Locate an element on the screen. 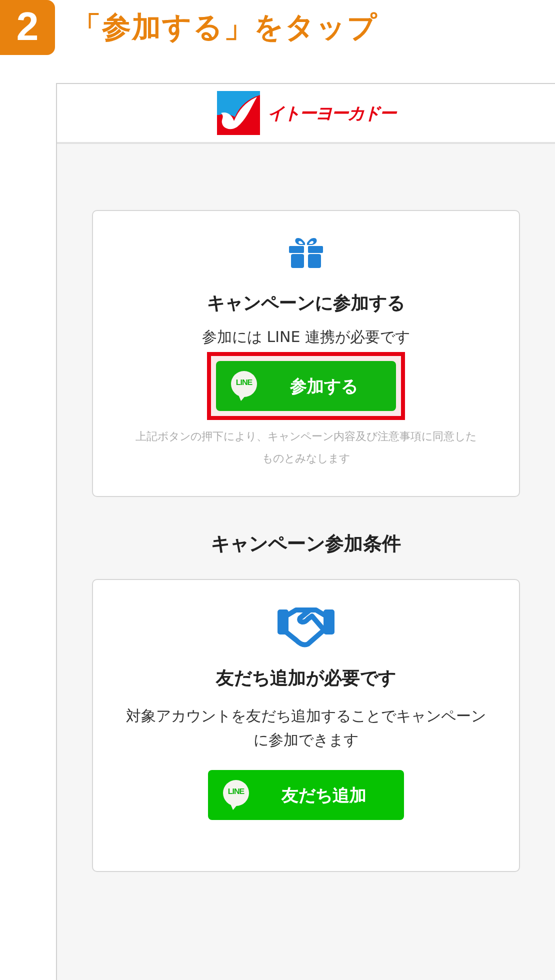  add-friend-button: LINE 友だち追加 is located at coordinates (306, 795).